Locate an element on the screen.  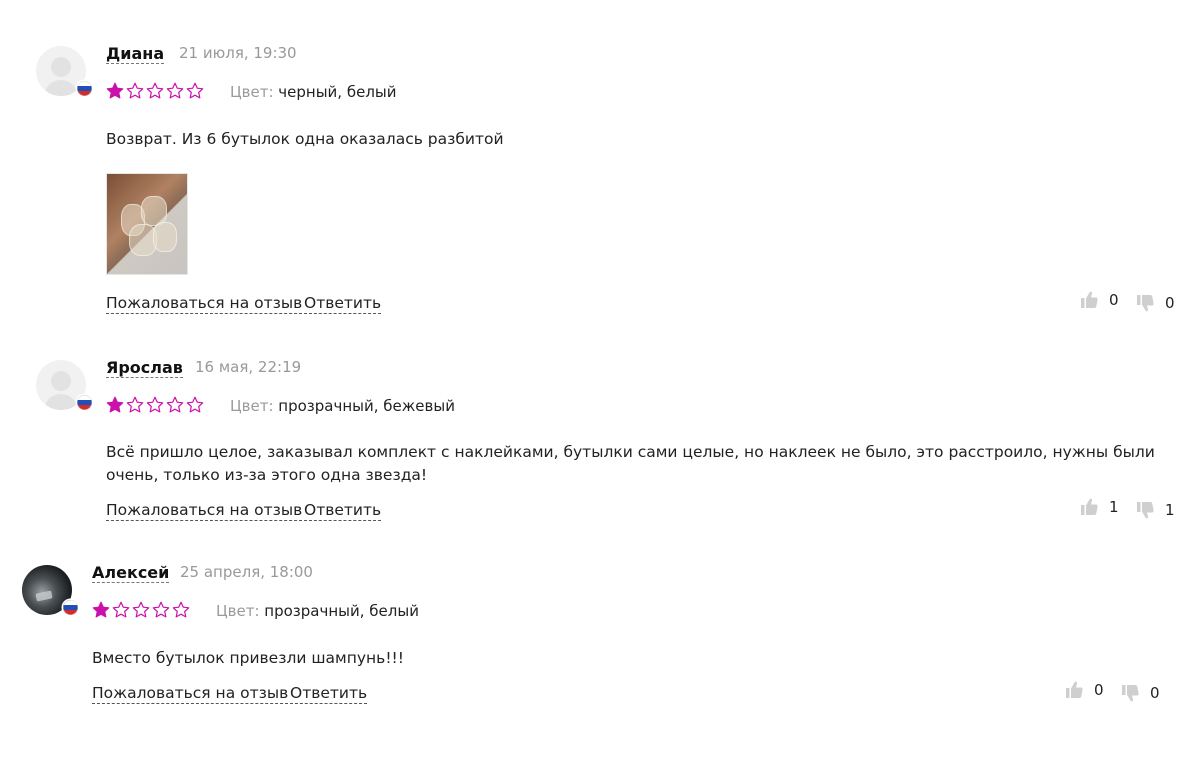
product-color: Цвет: черный, белый is located at coordinates (313, 92).